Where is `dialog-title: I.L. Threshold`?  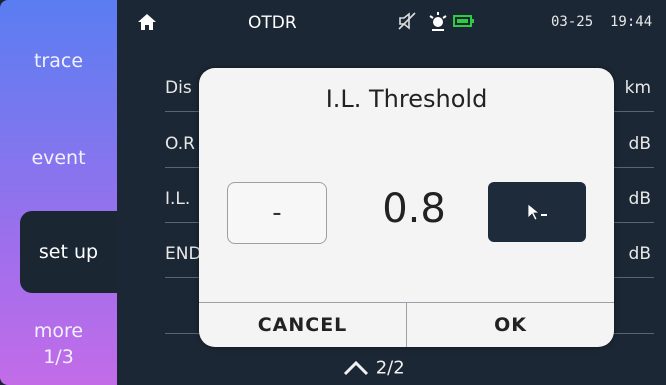 dialog-title: I.L. Threshold is located at coordinates (406, 99).